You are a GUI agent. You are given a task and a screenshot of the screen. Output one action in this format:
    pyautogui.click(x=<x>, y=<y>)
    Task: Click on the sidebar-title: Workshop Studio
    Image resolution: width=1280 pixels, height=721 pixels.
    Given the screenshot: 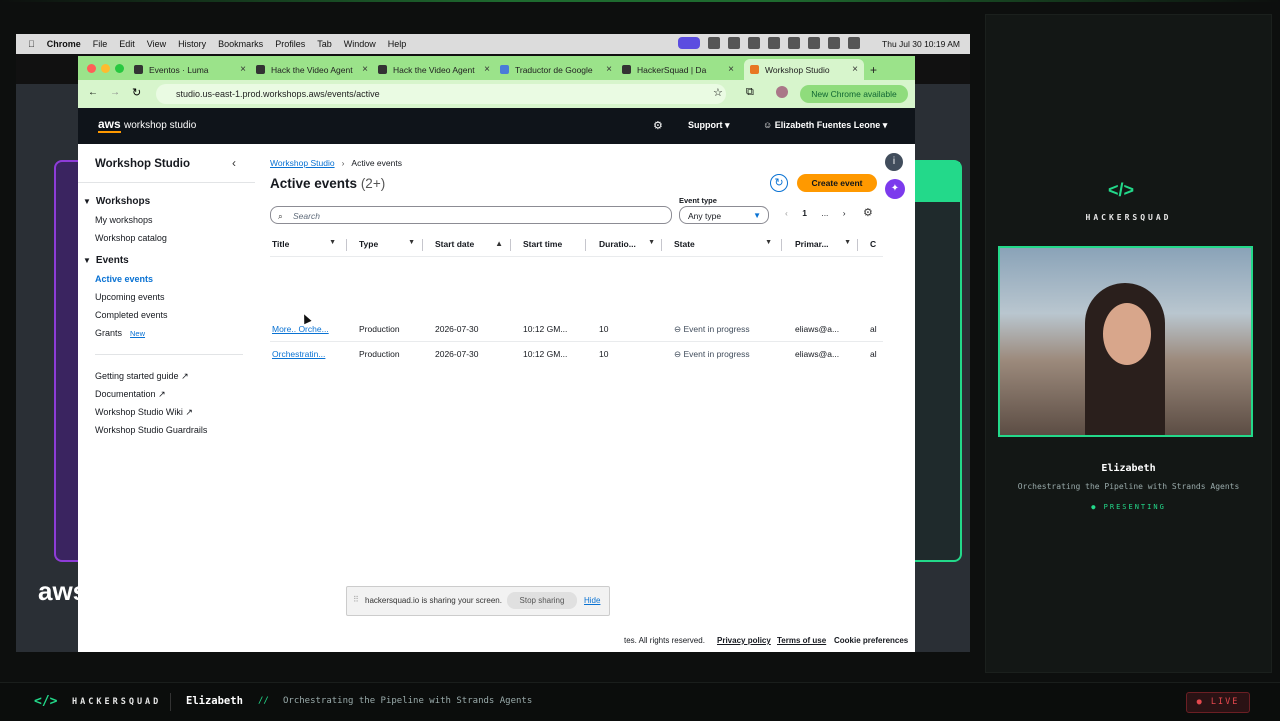 What is the action you would take?
    pyautogui.click(x=142, y=164)
    